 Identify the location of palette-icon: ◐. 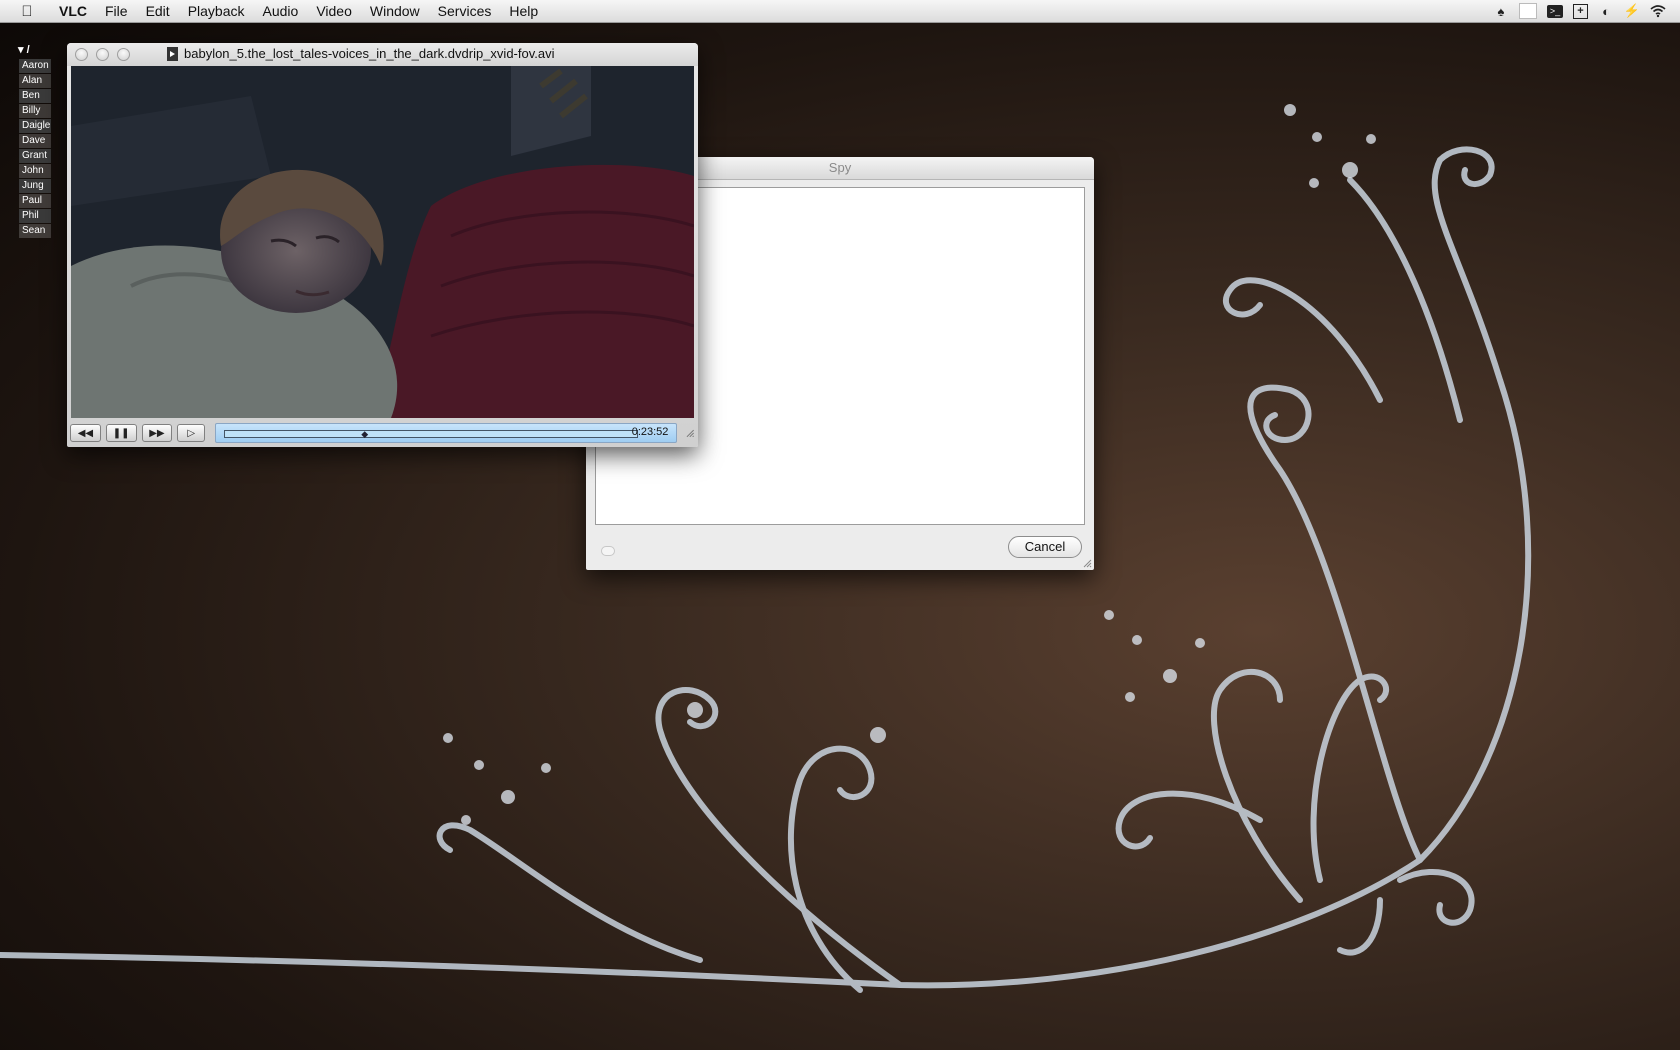
(1606, 11).